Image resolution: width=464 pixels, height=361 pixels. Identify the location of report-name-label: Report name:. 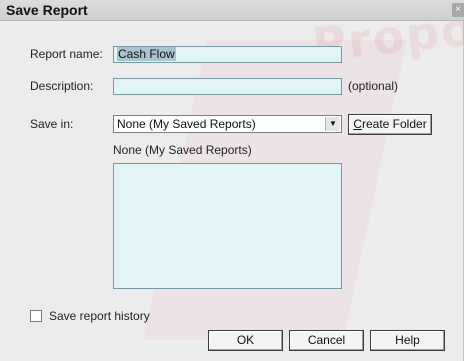
(66, 54).